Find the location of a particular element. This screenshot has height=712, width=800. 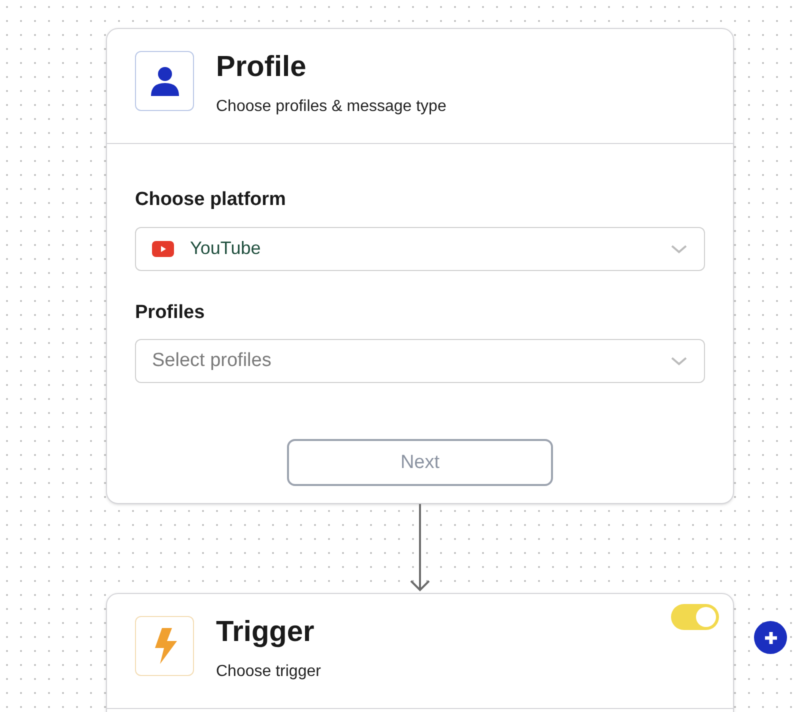

card-title: Profile is located at coordinates (262, 67).